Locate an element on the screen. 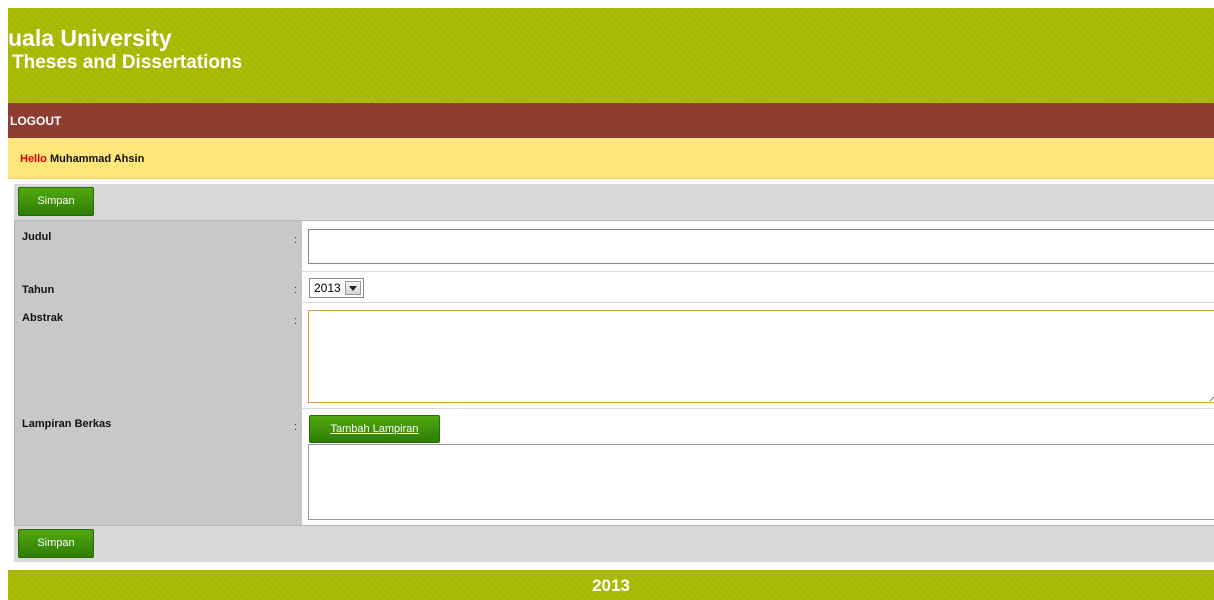 The width and height of the screenshot is (1214, 600). toolbar-bottom: Simpan is located at coordinates (614, 544).